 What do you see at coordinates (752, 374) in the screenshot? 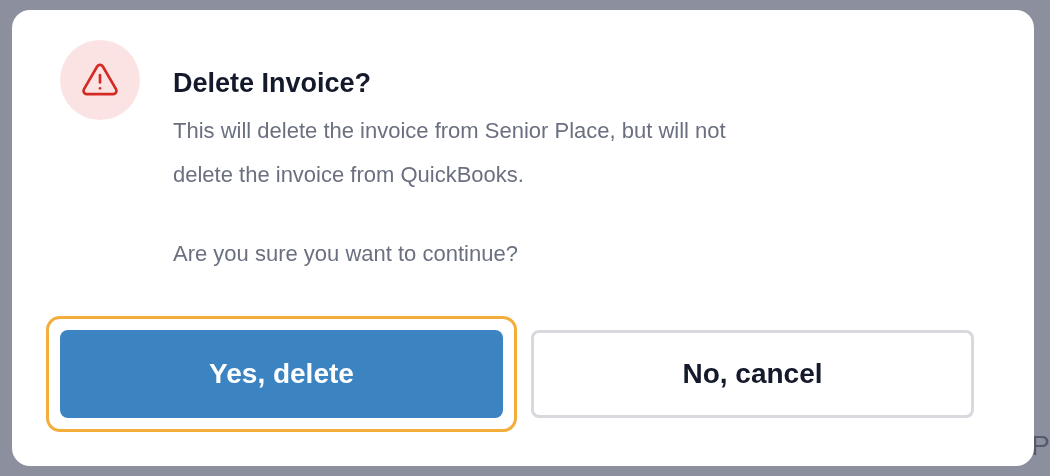
I see `cancel-button: No, cancel` at bounding box center [752, 374].